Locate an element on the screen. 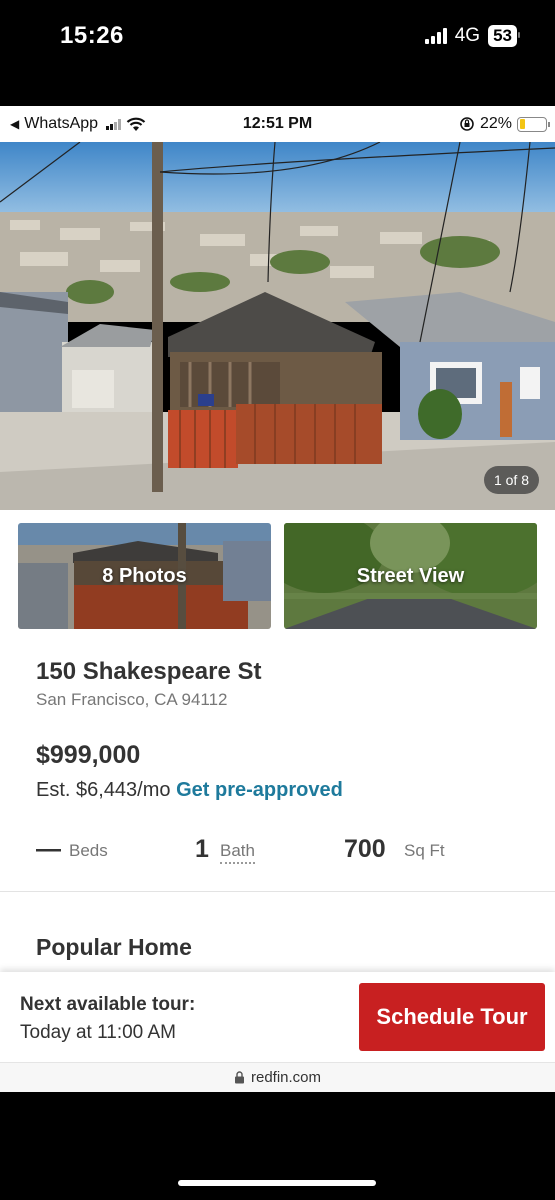 The width and height of the screenshot is (555, 1200). beds-label: Beds is located at coordinates (88, 850).